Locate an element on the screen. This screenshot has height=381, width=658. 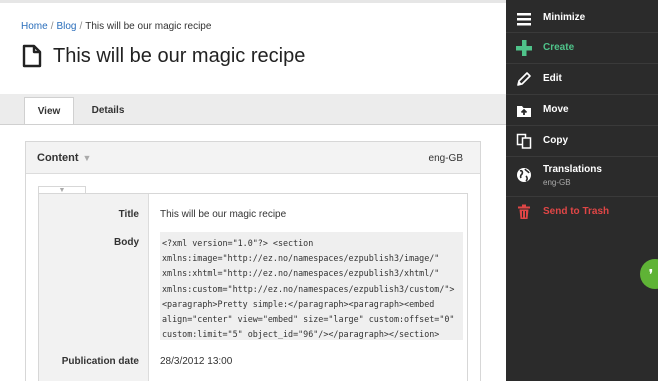
document-icon is located at coordinates (32, 56).